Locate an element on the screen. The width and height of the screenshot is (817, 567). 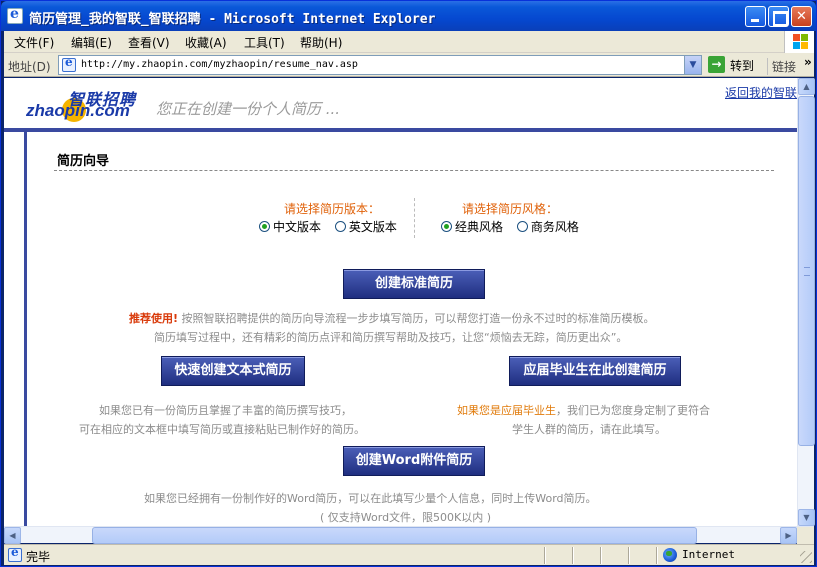
version-heading: 请选择简历版本： is located at coordinates (332, 209).